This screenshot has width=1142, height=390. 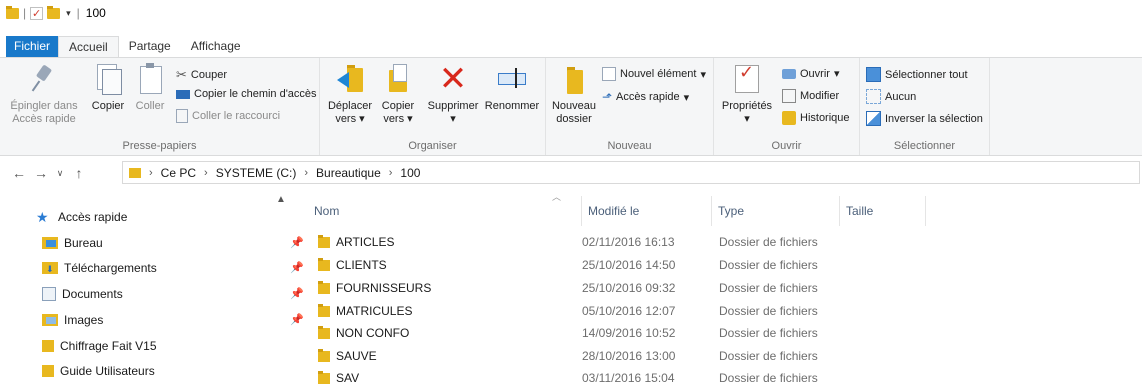 I want to click on properties-button: Propriétés ▾, so click(x=747, y=94).